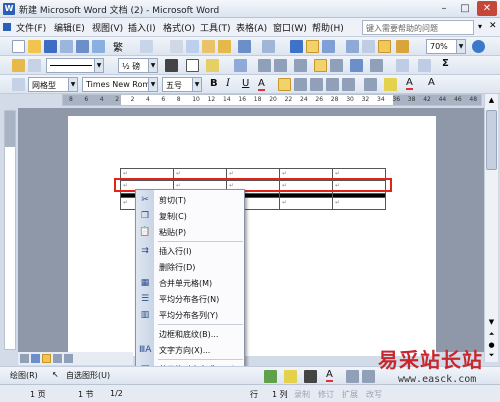  What do you see at coordinates (368, 376) in the screenshot?
I see `dash-style-icon` at bounding box center [368, 376].